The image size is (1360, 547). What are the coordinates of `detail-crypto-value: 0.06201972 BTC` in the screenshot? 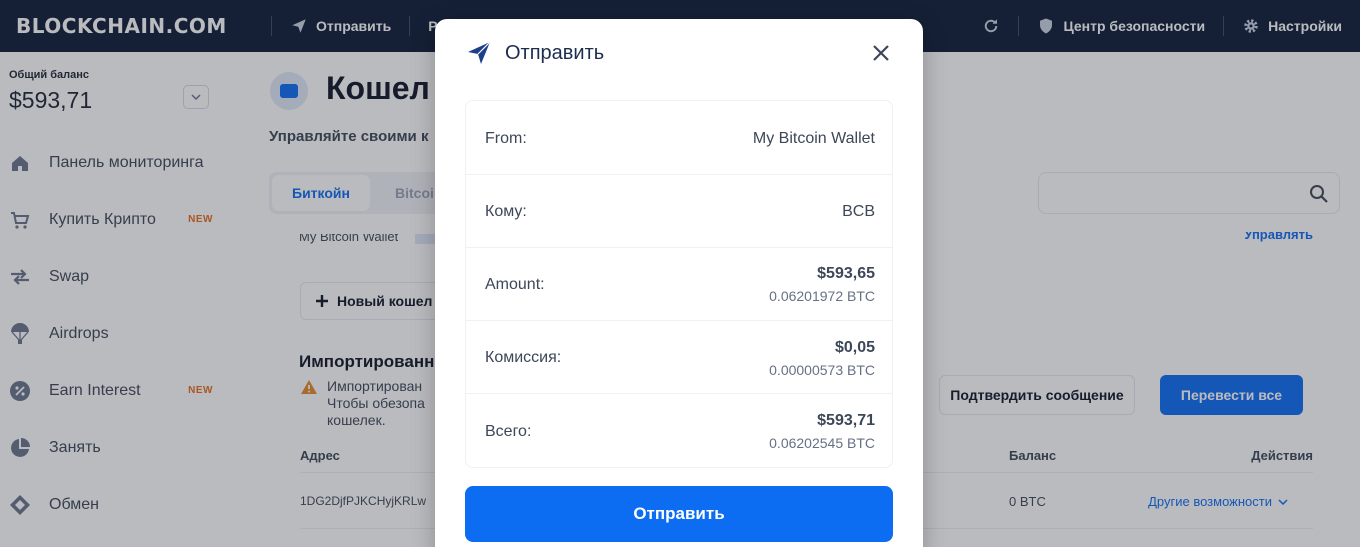 It's located at (822, 296).